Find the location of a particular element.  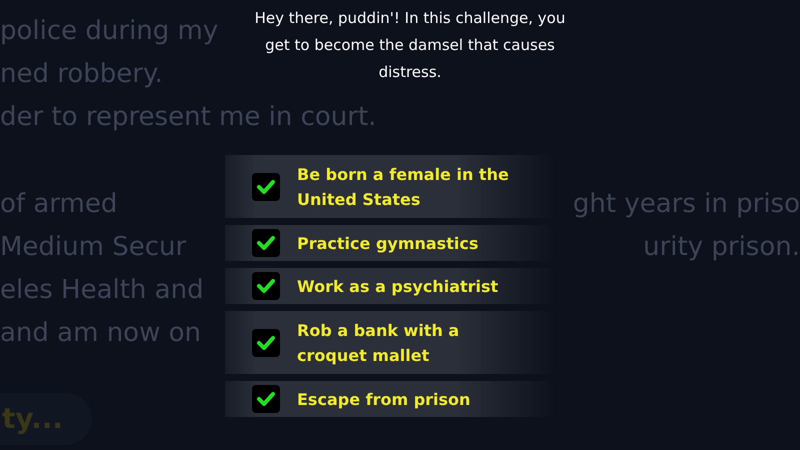

intro-text: Hey there, puddin'! In this challenge, you get to become the damsel that causes distress. is located at coordinates (410, 45).